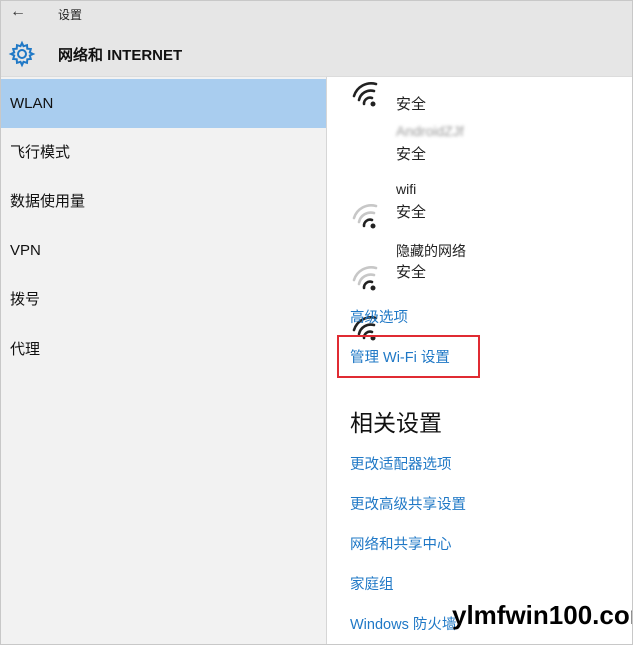 This screenshot has height=645, width=633. Describe the element at coordinates (120, 55) in the screenshot. I see `page-title: 网络和 INTERNET` at that location.